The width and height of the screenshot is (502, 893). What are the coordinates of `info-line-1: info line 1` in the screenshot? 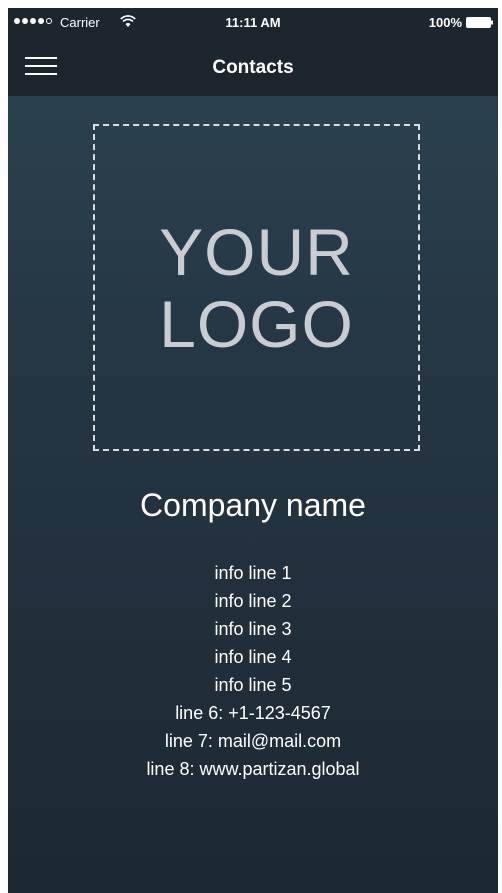 It's located at (253, 573).